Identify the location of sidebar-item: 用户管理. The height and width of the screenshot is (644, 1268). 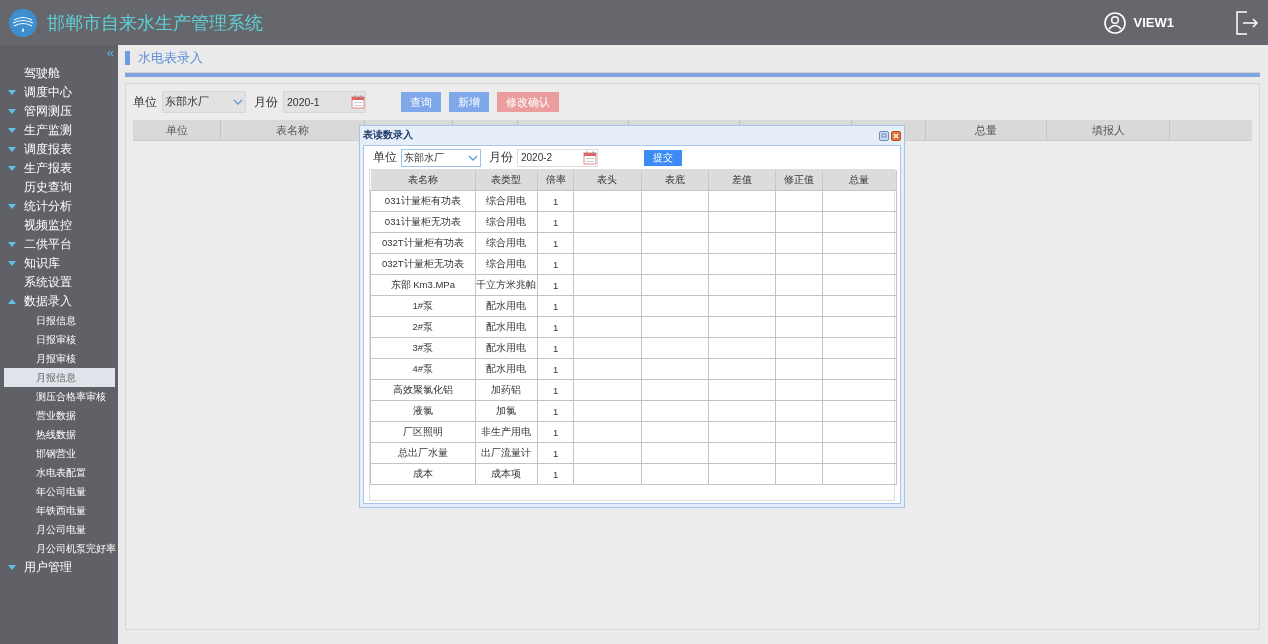
(48, 567).